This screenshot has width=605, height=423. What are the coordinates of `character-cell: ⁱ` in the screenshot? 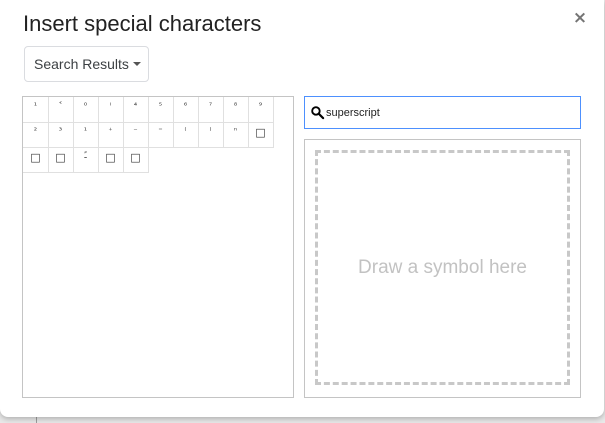 It's located at (111, 110).